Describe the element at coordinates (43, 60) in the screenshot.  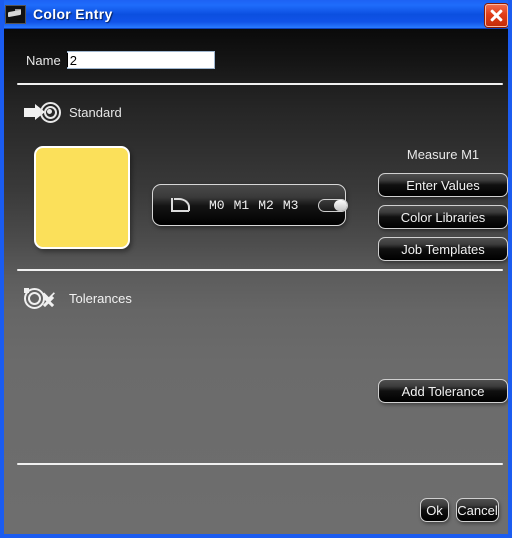
I see `name-label: Name` at that location.